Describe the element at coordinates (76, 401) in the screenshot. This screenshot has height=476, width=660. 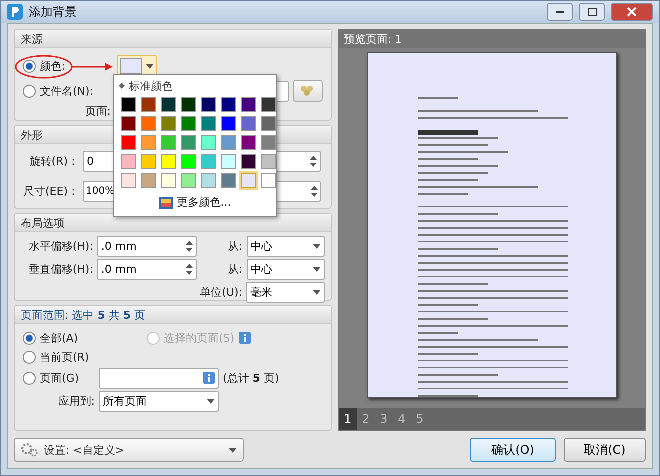
I see `field-label: 应用到:` at that location.